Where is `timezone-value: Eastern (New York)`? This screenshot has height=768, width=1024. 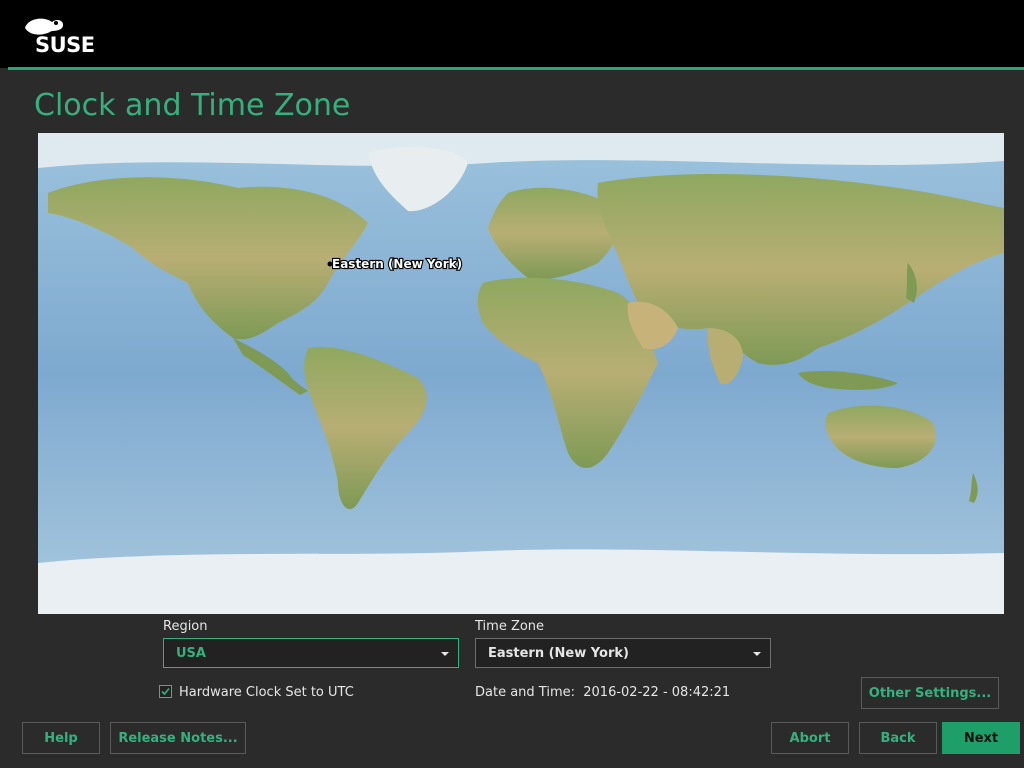
timezone-value: Eastern (New York) is located at coordinates (558, 653).